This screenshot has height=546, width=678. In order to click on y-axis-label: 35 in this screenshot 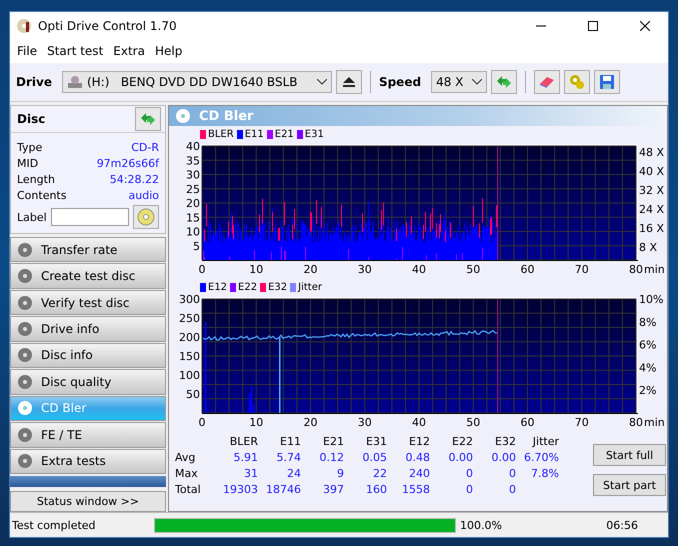, I will do `click(193, 161)`.